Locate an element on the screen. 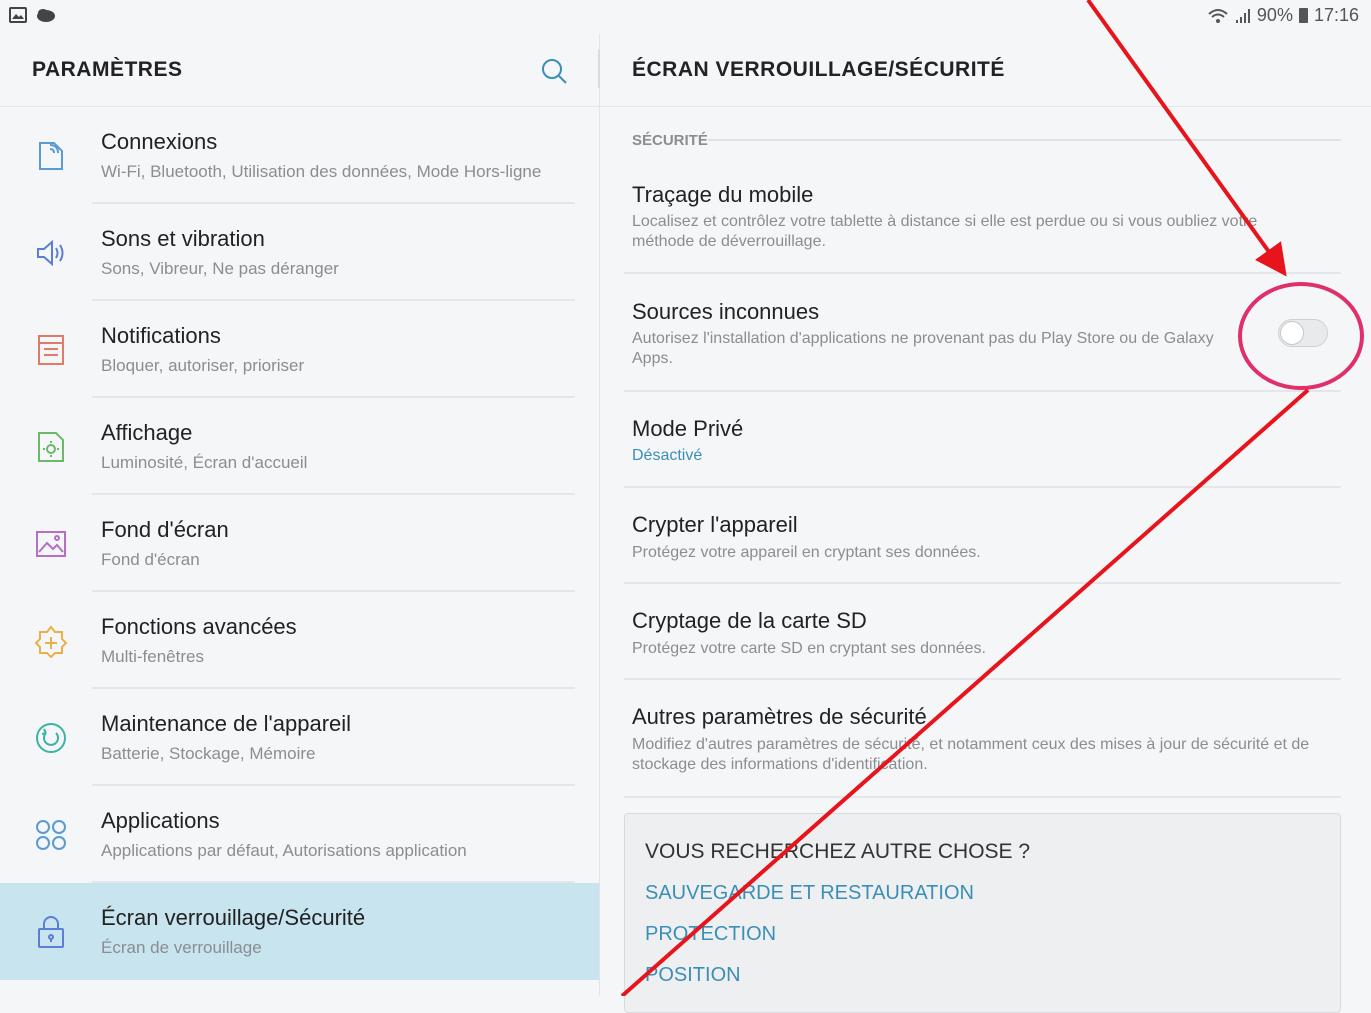 The width and height of the screenshot is (1371, 1013). signal-icon is located at coordinates (1242, 15).